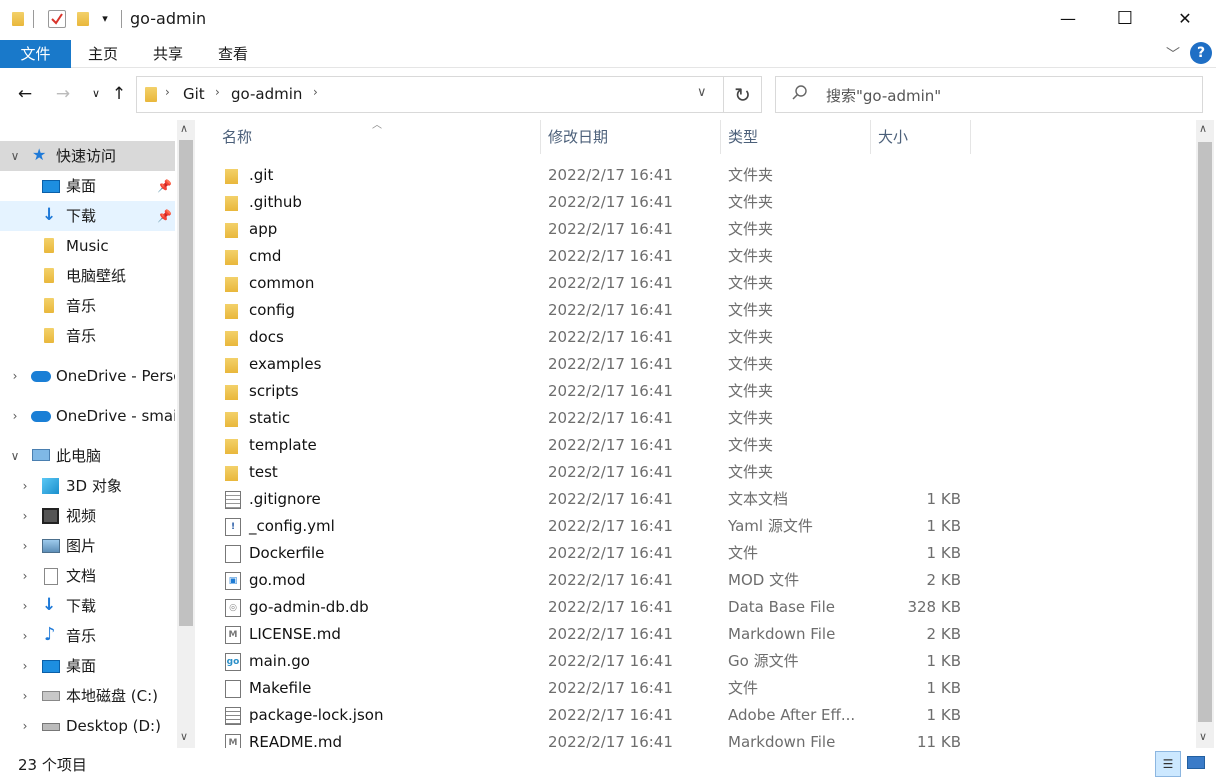  Describe the element at coordinates (87, 486) in the screenshot. I see `sidebar-item-3d-objects: › 3D 对象` at that location.